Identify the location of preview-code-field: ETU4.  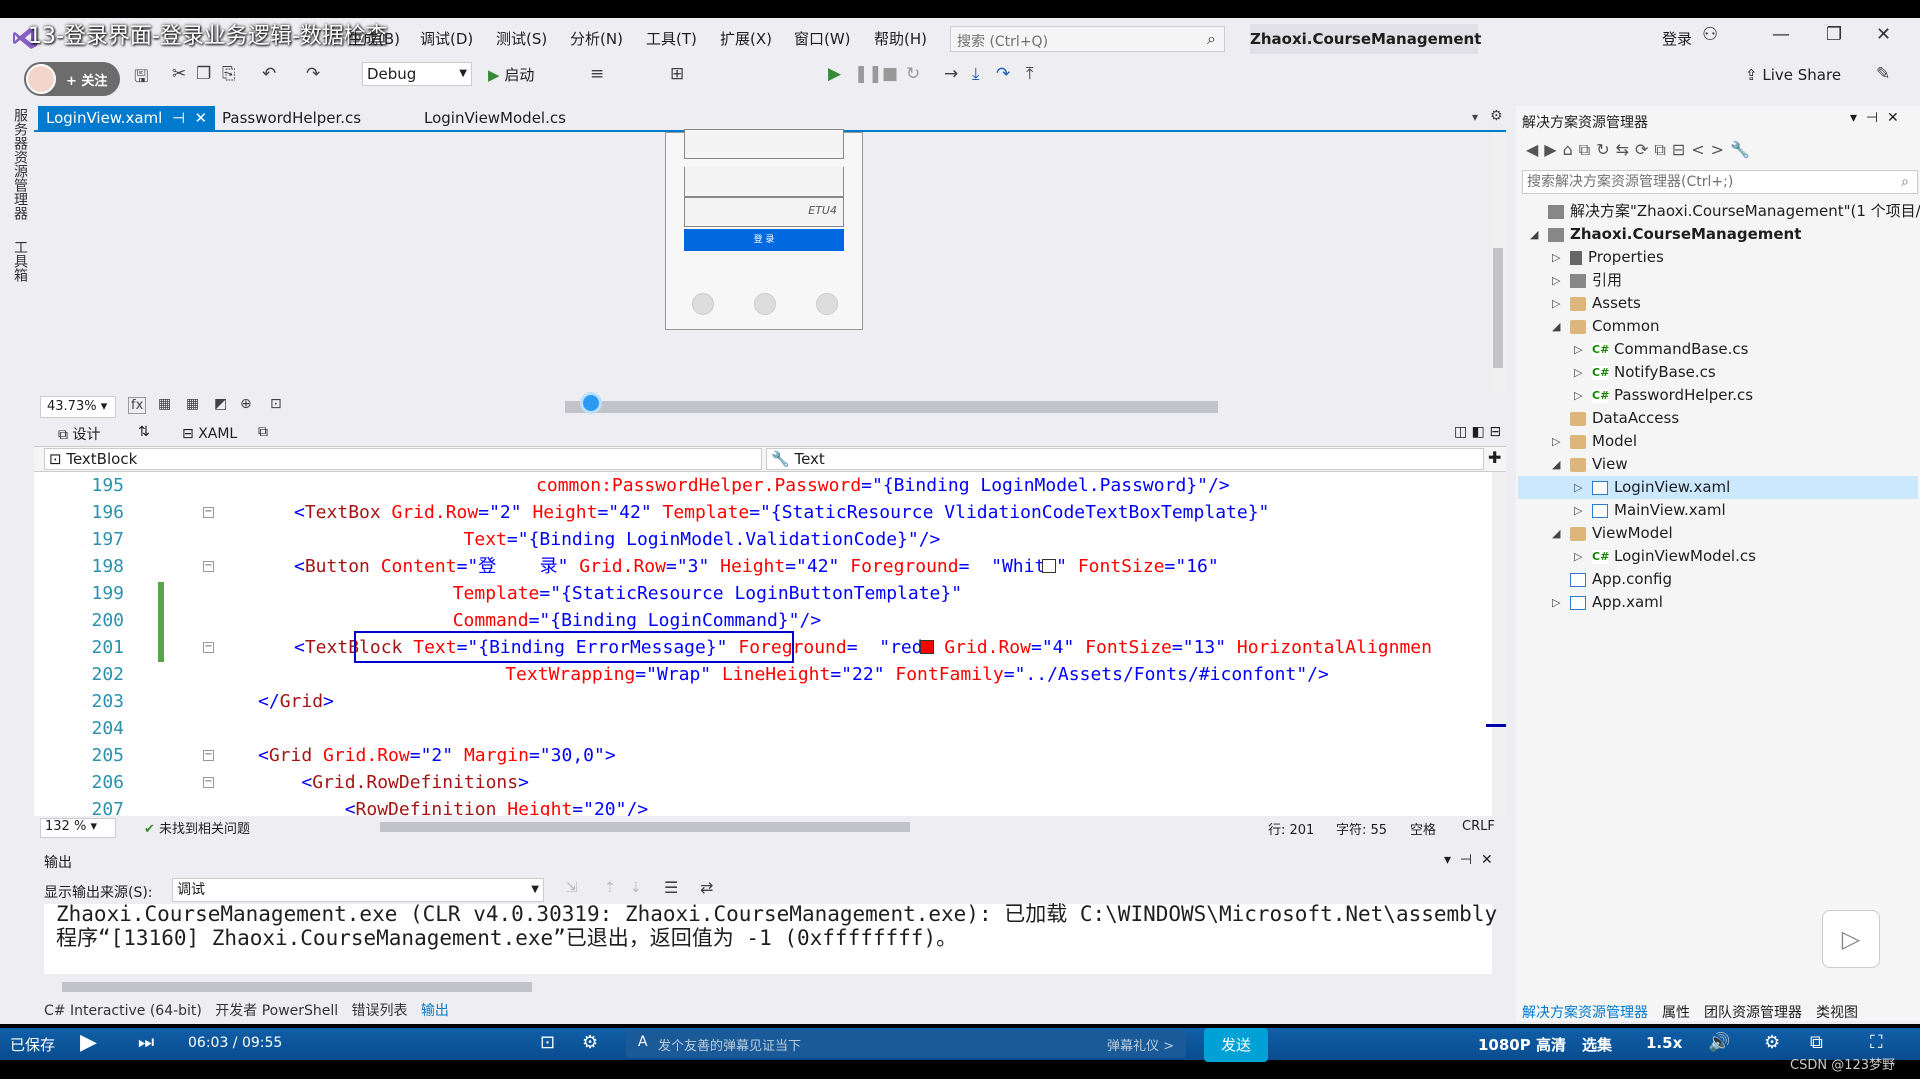
(764, 212).